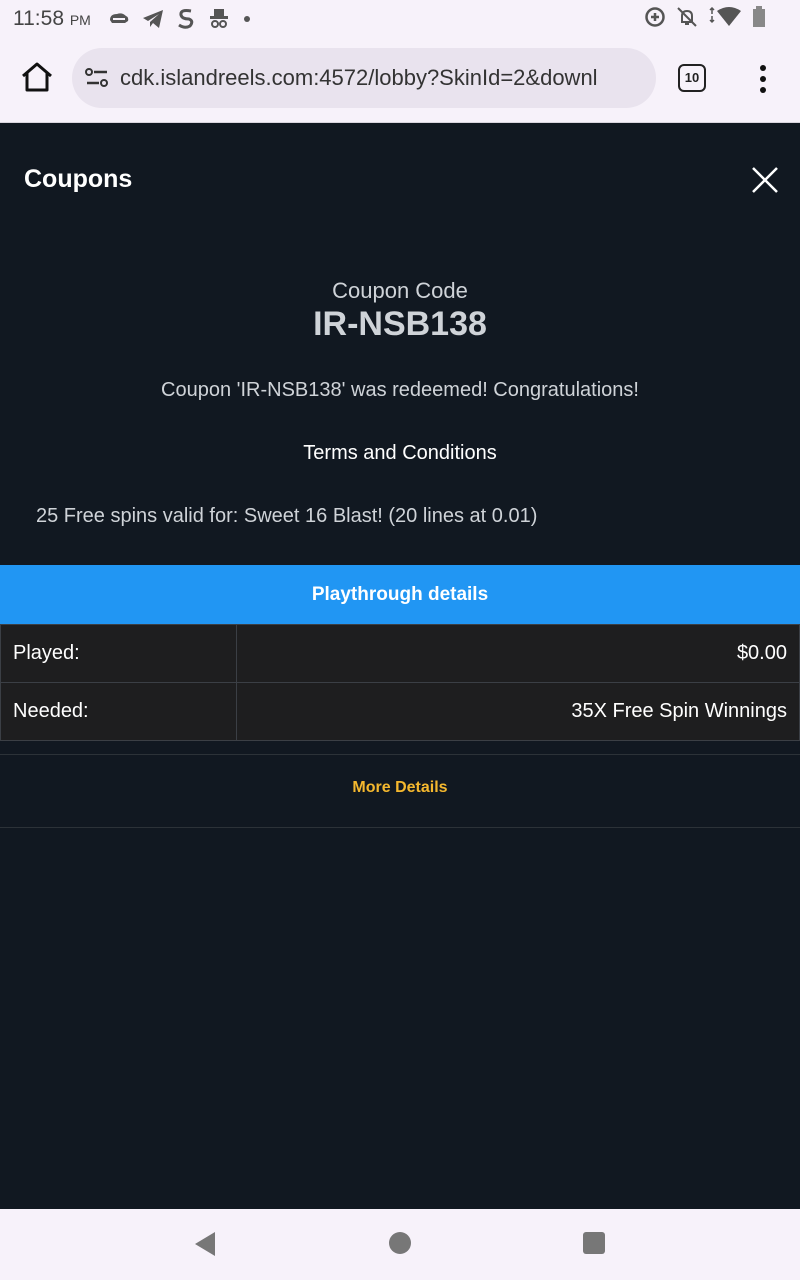 This screenshot has height=1280, width=800. Describe the element at coordinates (400, 290) in the screenshot. I see `coupon-code-label: Coupon Code` at that location.